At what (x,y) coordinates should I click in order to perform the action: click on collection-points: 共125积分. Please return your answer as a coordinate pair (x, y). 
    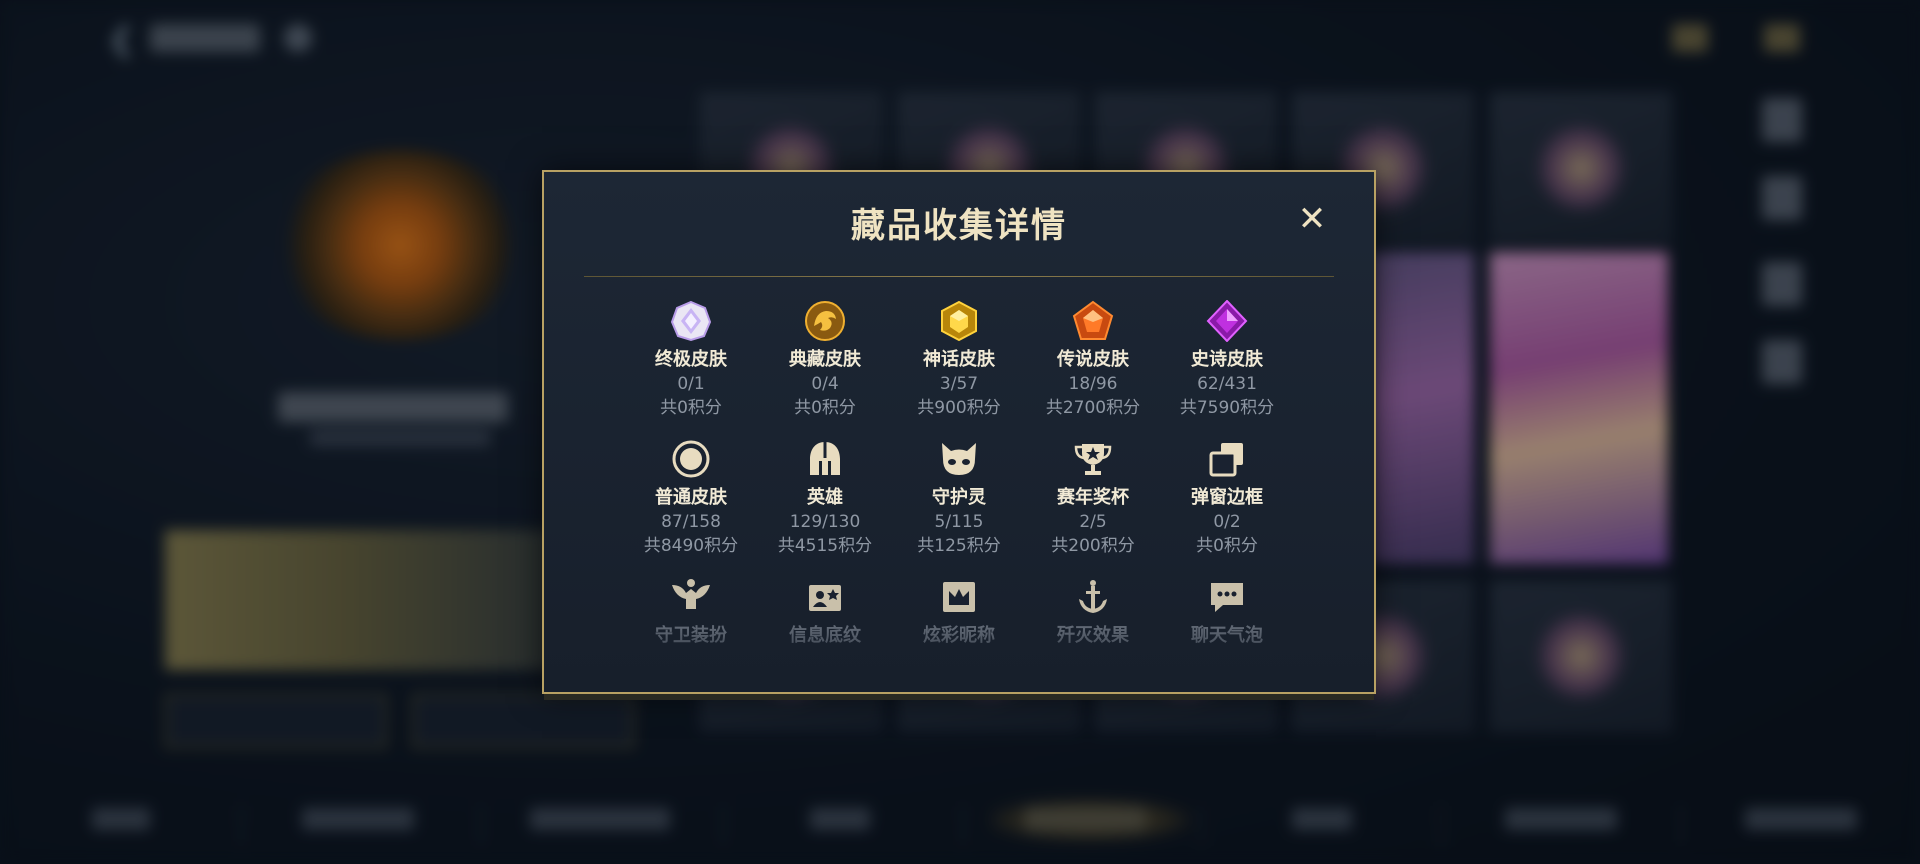
    Looking at the image, I should click on (959, 546).